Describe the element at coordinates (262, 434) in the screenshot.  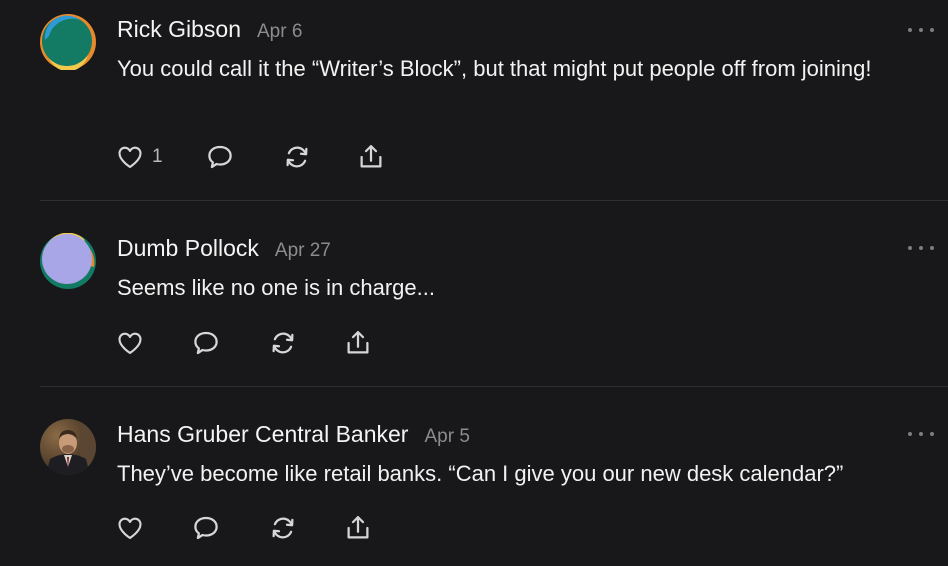
I see `author-name: Hans Gruber Central Banker` at that location.